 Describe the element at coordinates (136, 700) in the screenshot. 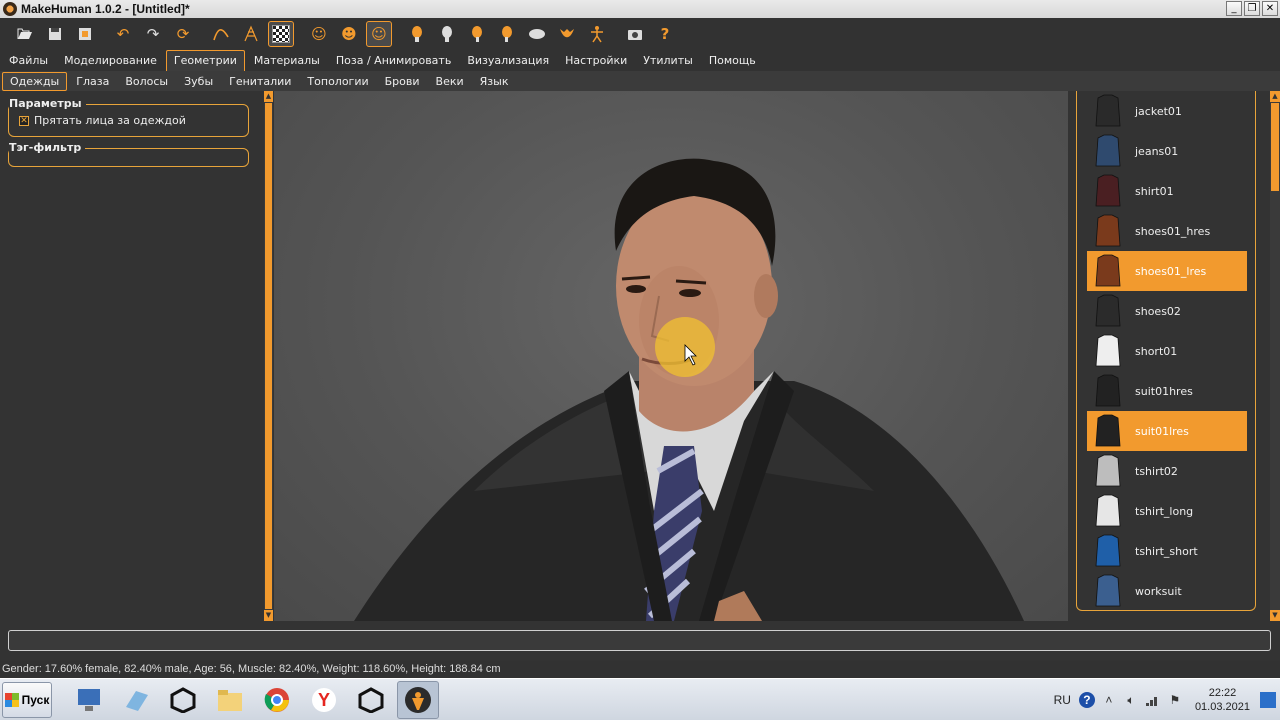

I see `notepad-icon` at that location.